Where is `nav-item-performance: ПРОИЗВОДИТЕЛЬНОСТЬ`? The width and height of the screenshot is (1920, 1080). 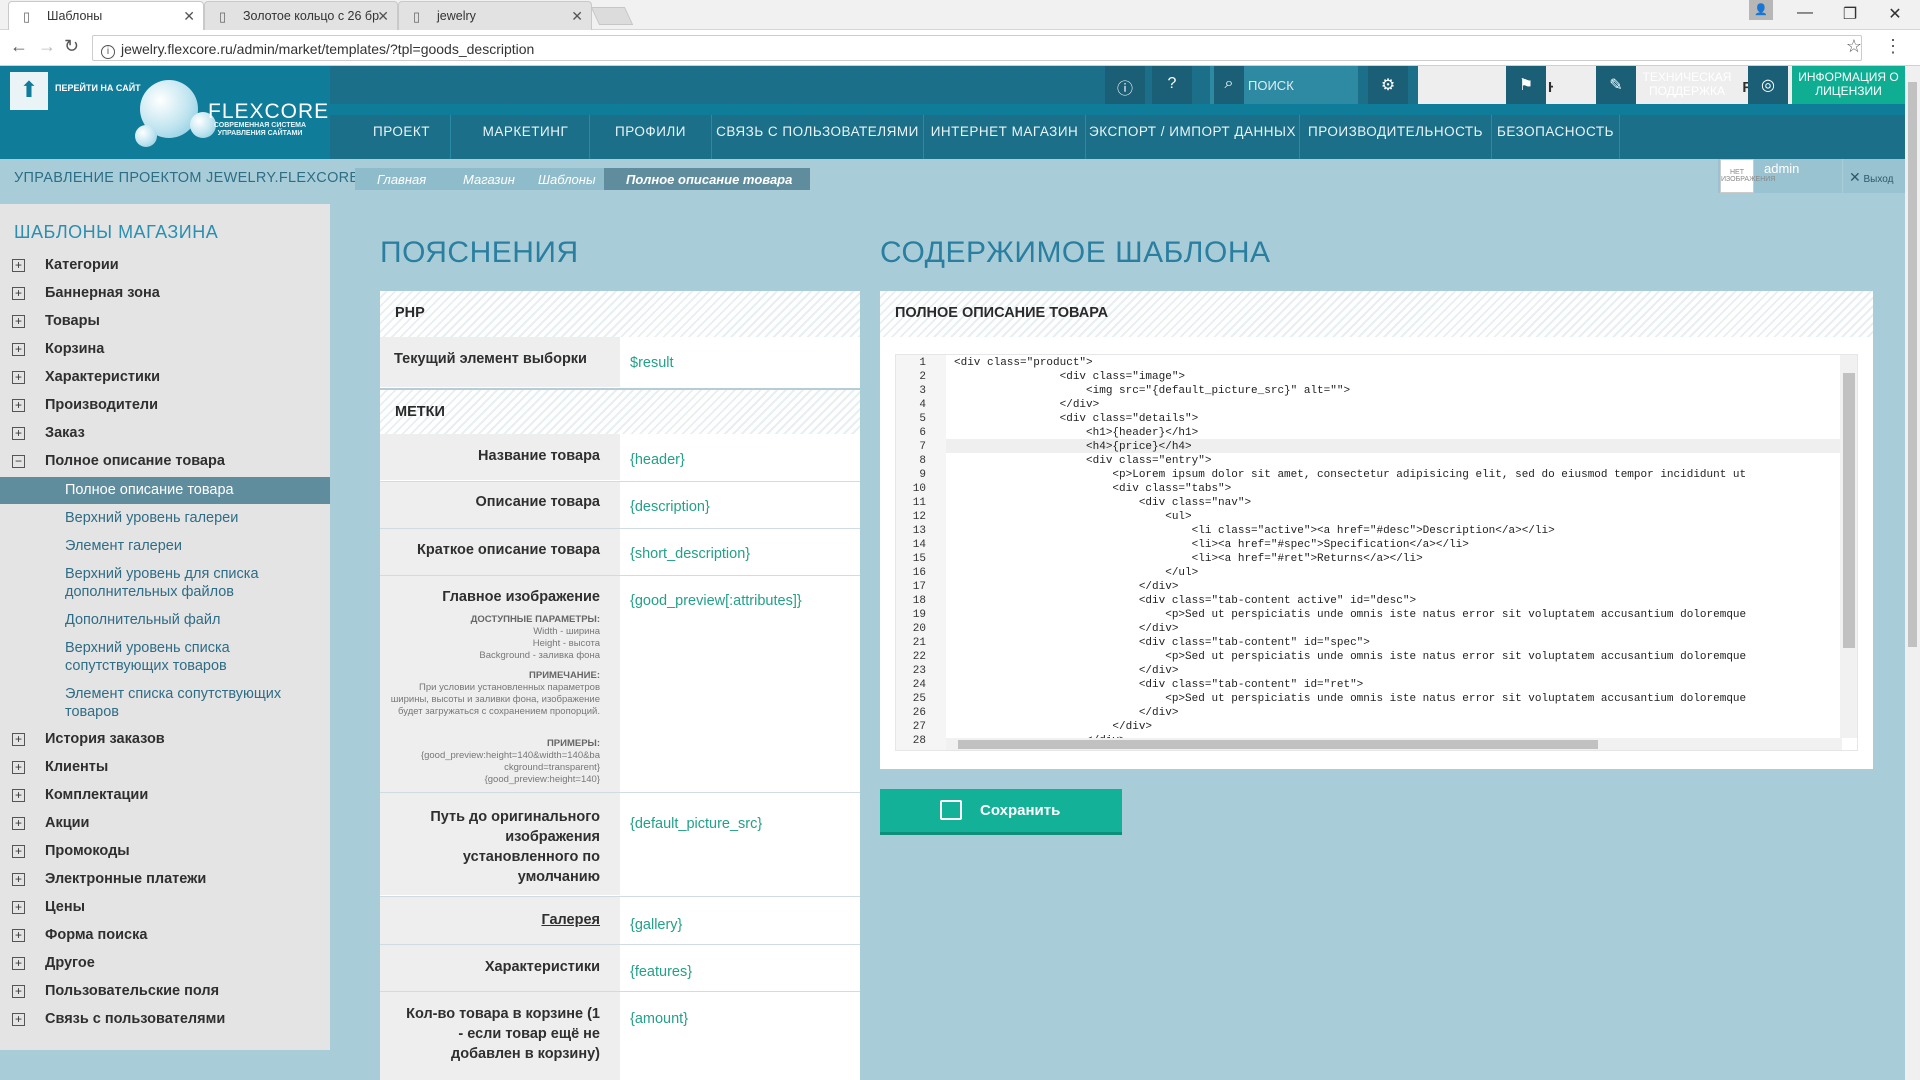
nav-item-performance: ПРОИЗВОДИТЕЛЬНОСТЬ is located at coordinates (1396, 137).